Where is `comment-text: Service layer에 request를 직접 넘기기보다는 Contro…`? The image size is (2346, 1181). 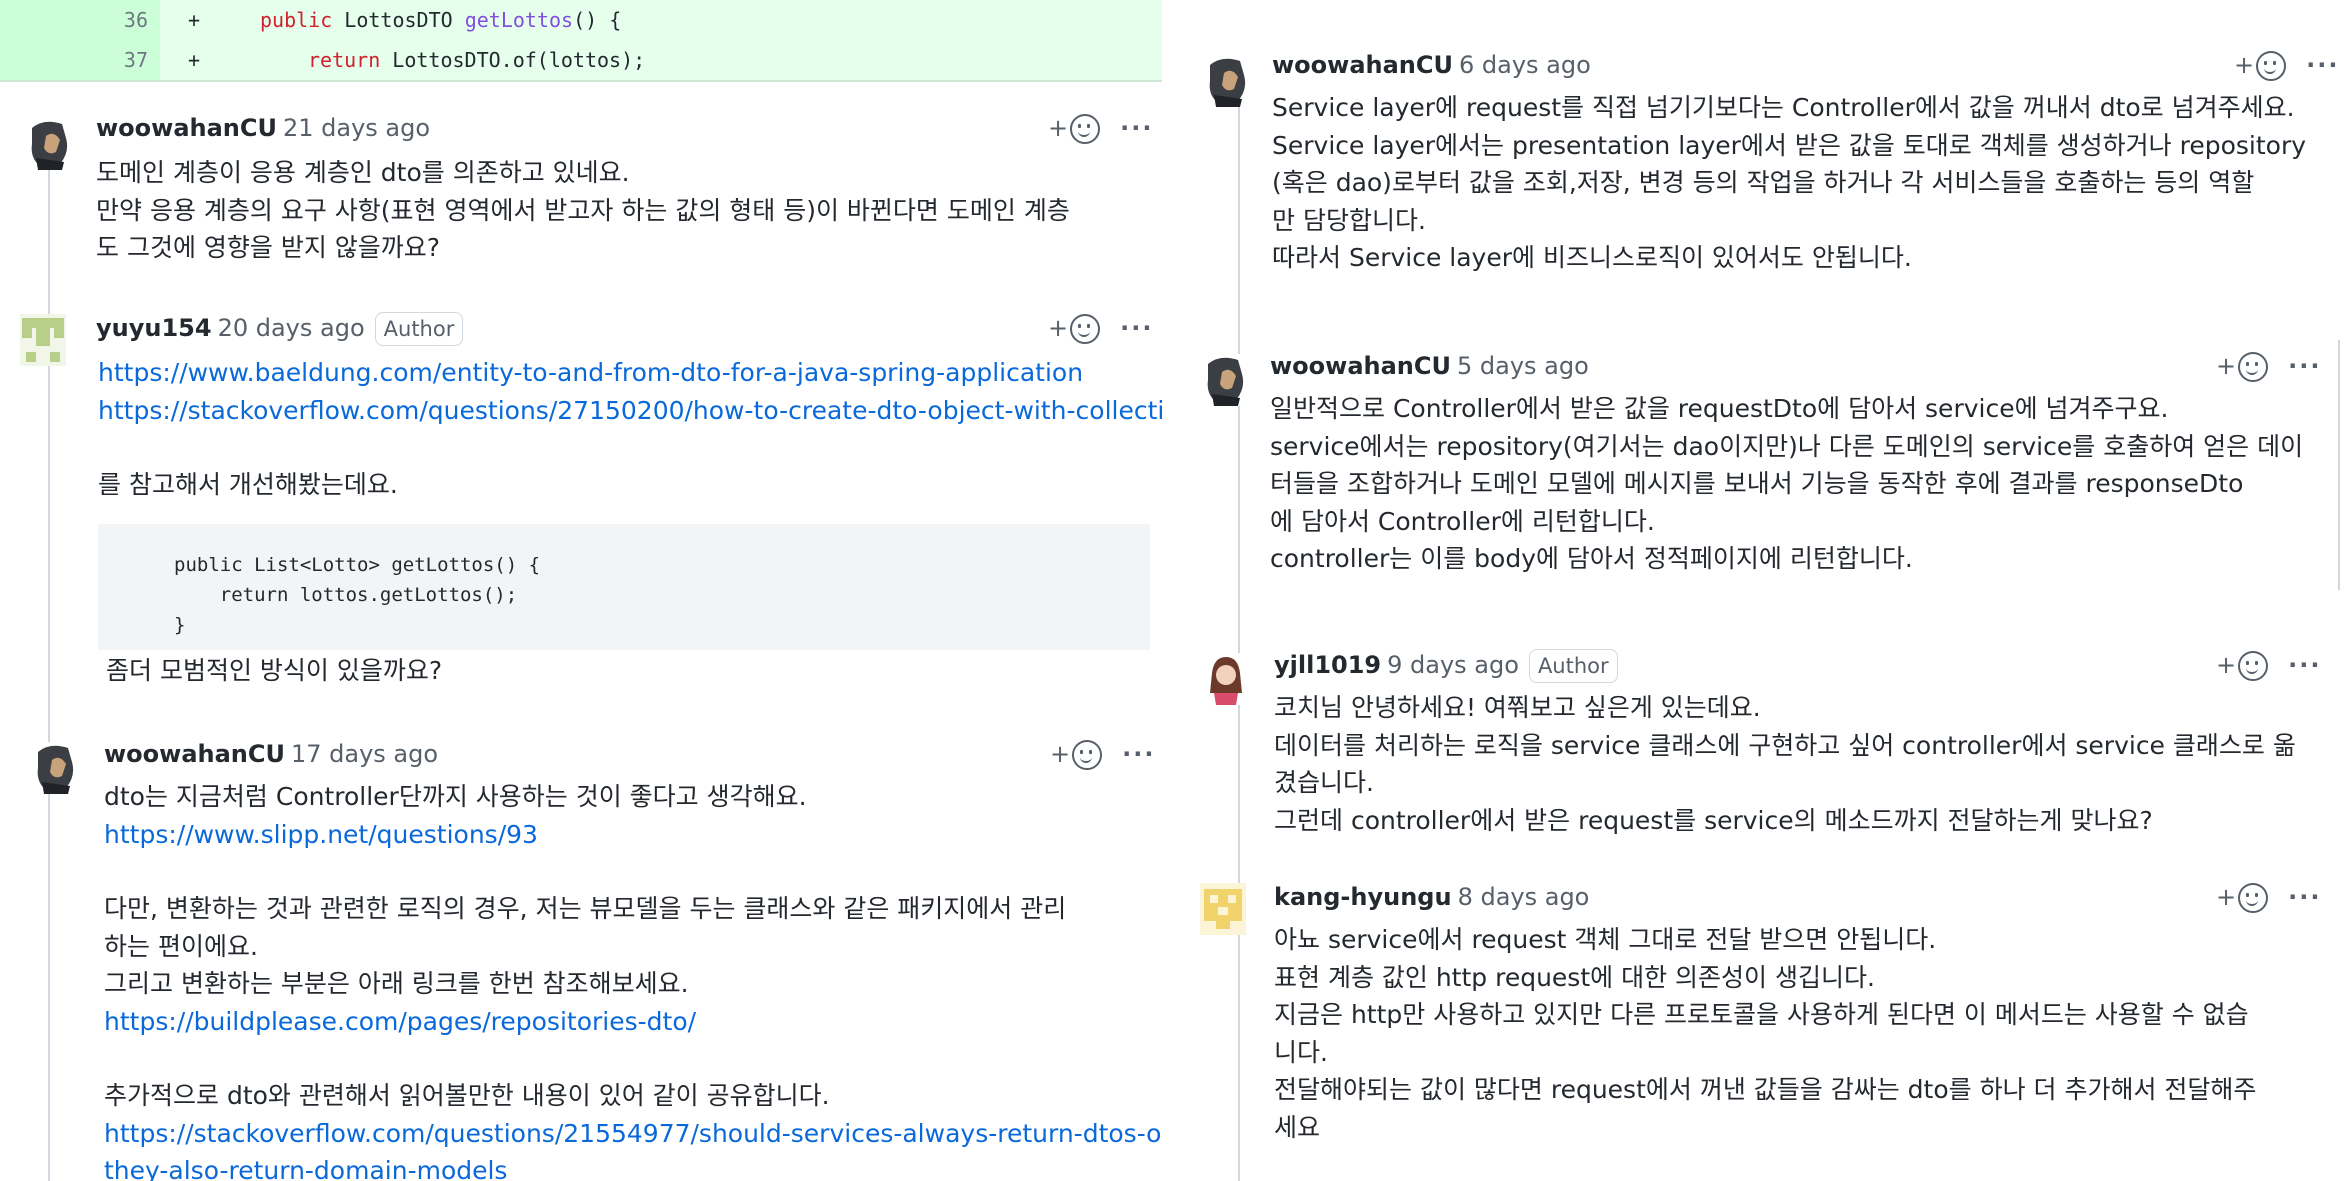 comment-text: Service layer에 request를 직접 넘기기보다는 Contro… is located at coordinates (1783, 107).